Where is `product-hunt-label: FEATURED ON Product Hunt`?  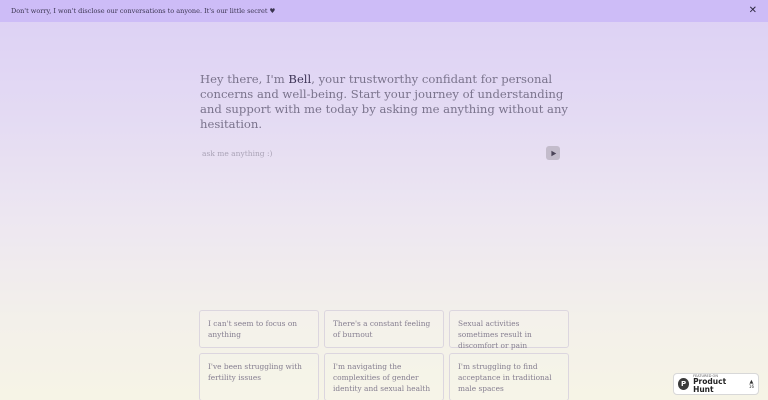
product-hunt-label: FEATURED ON Product Hunt is located at coordinates (719, 384).